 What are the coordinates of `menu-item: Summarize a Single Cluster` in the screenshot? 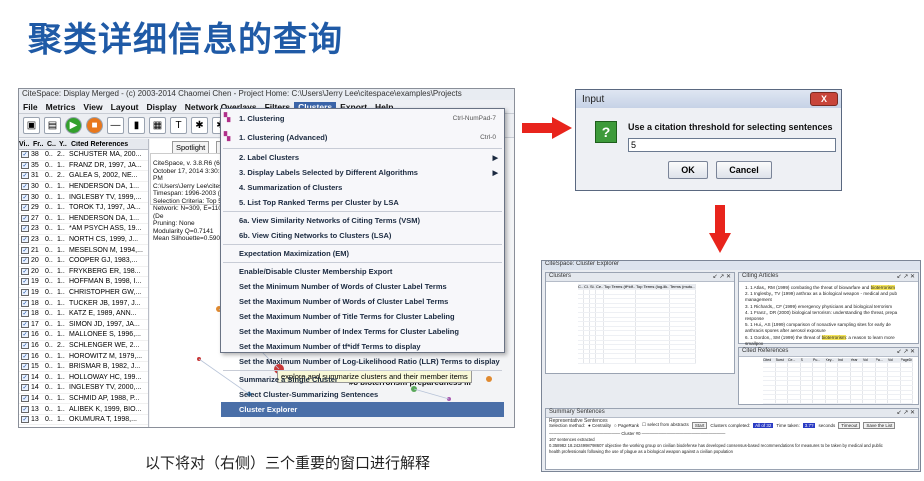 It's located at (362, 379).